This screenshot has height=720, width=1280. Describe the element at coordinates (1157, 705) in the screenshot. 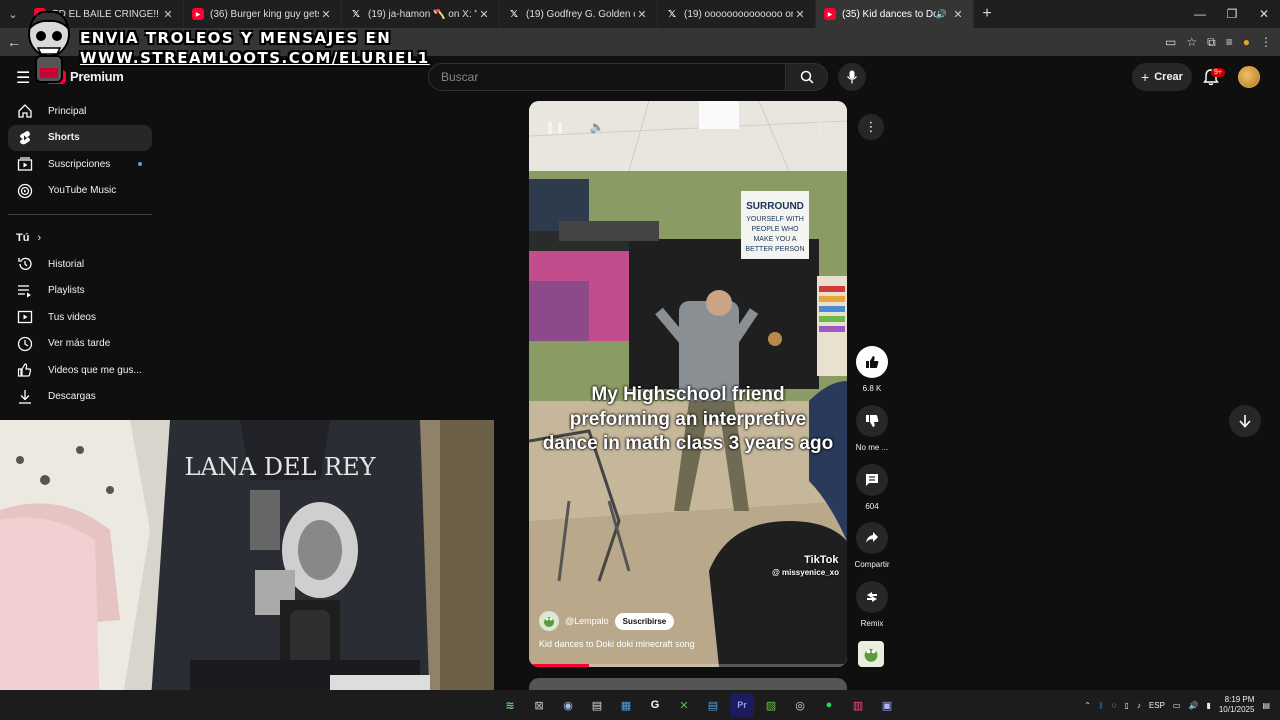

I see `language-indicator: ESP` at that location.